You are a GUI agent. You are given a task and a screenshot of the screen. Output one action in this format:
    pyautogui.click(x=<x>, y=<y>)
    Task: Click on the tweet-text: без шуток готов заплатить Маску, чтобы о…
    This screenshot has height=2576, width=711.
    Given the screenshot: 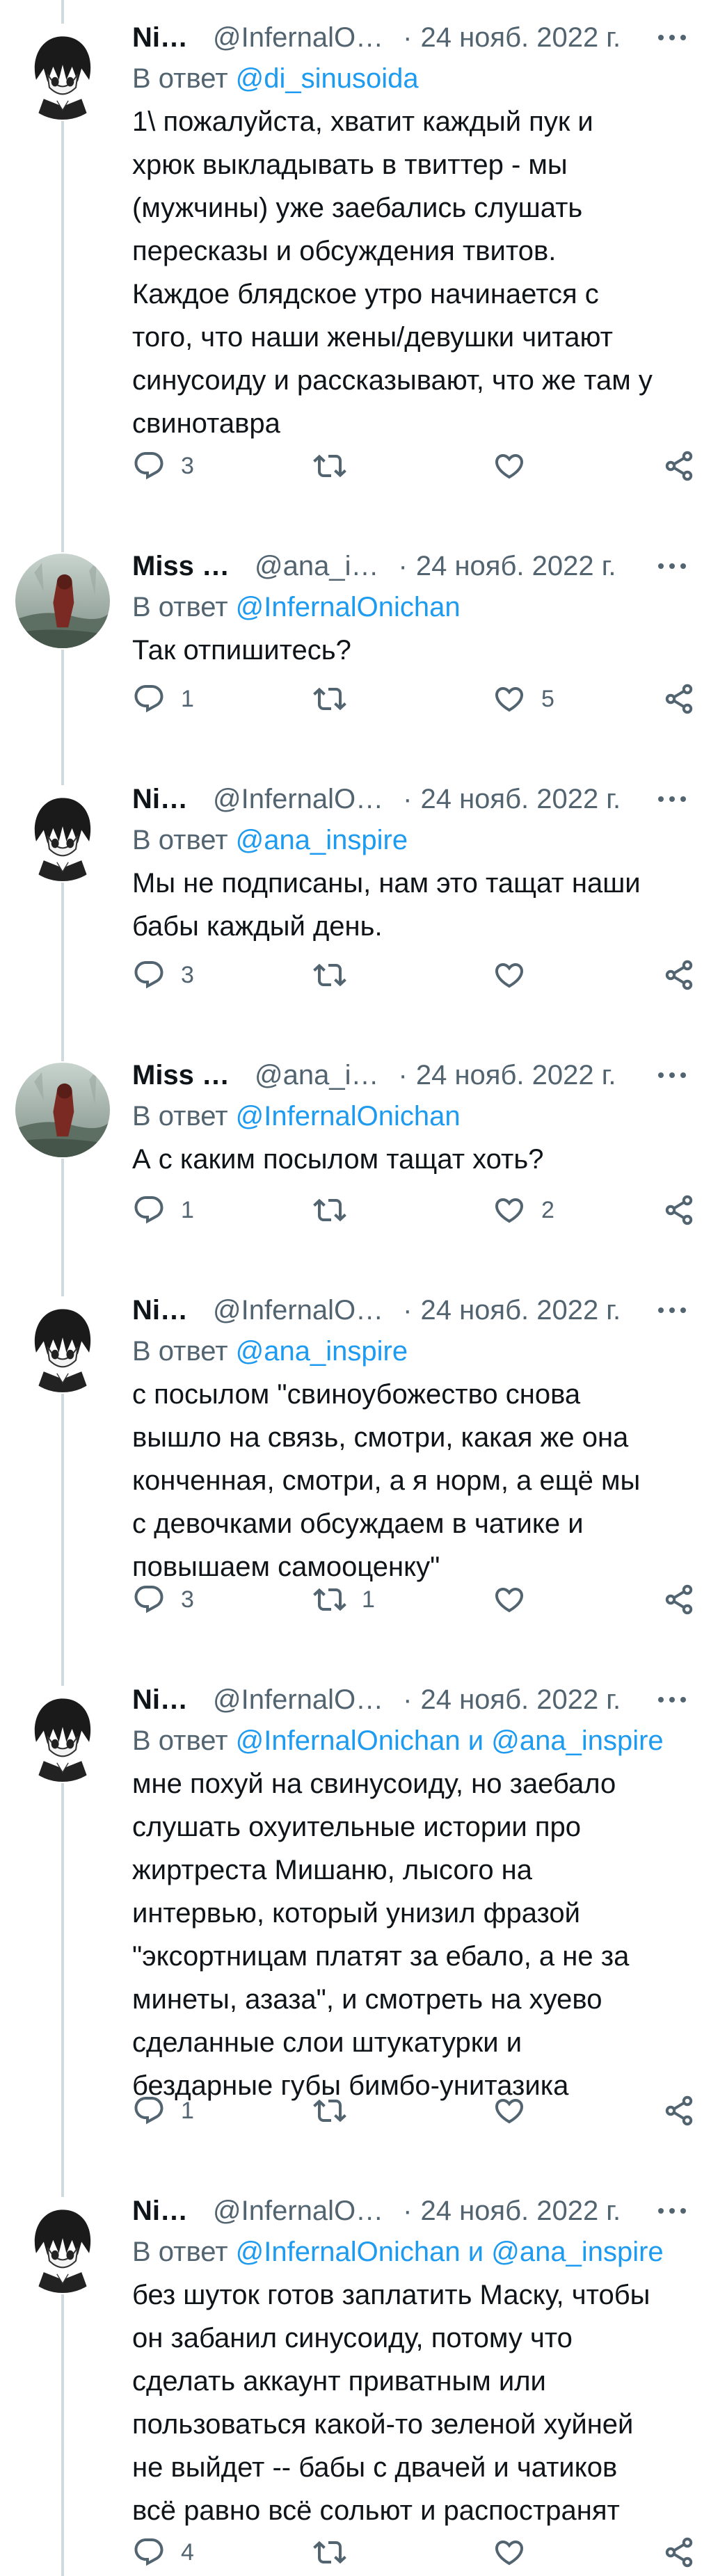 What is the action you would take?
    pyautogui.click(x=391, y=2403)
    